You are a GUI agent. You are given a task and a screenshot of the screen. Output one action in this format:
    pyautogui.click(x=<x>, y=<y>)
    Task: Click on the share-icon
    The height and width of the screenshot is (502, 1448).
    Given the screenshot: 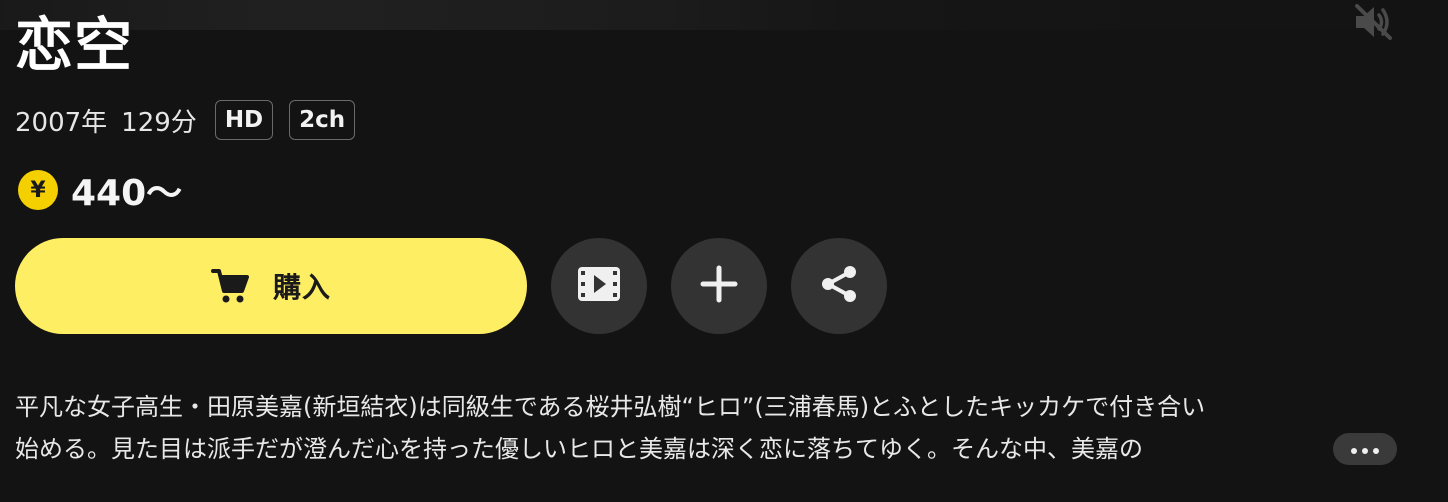 What is the action you would take?
    pyautogui.click(x=839, y=286)
    